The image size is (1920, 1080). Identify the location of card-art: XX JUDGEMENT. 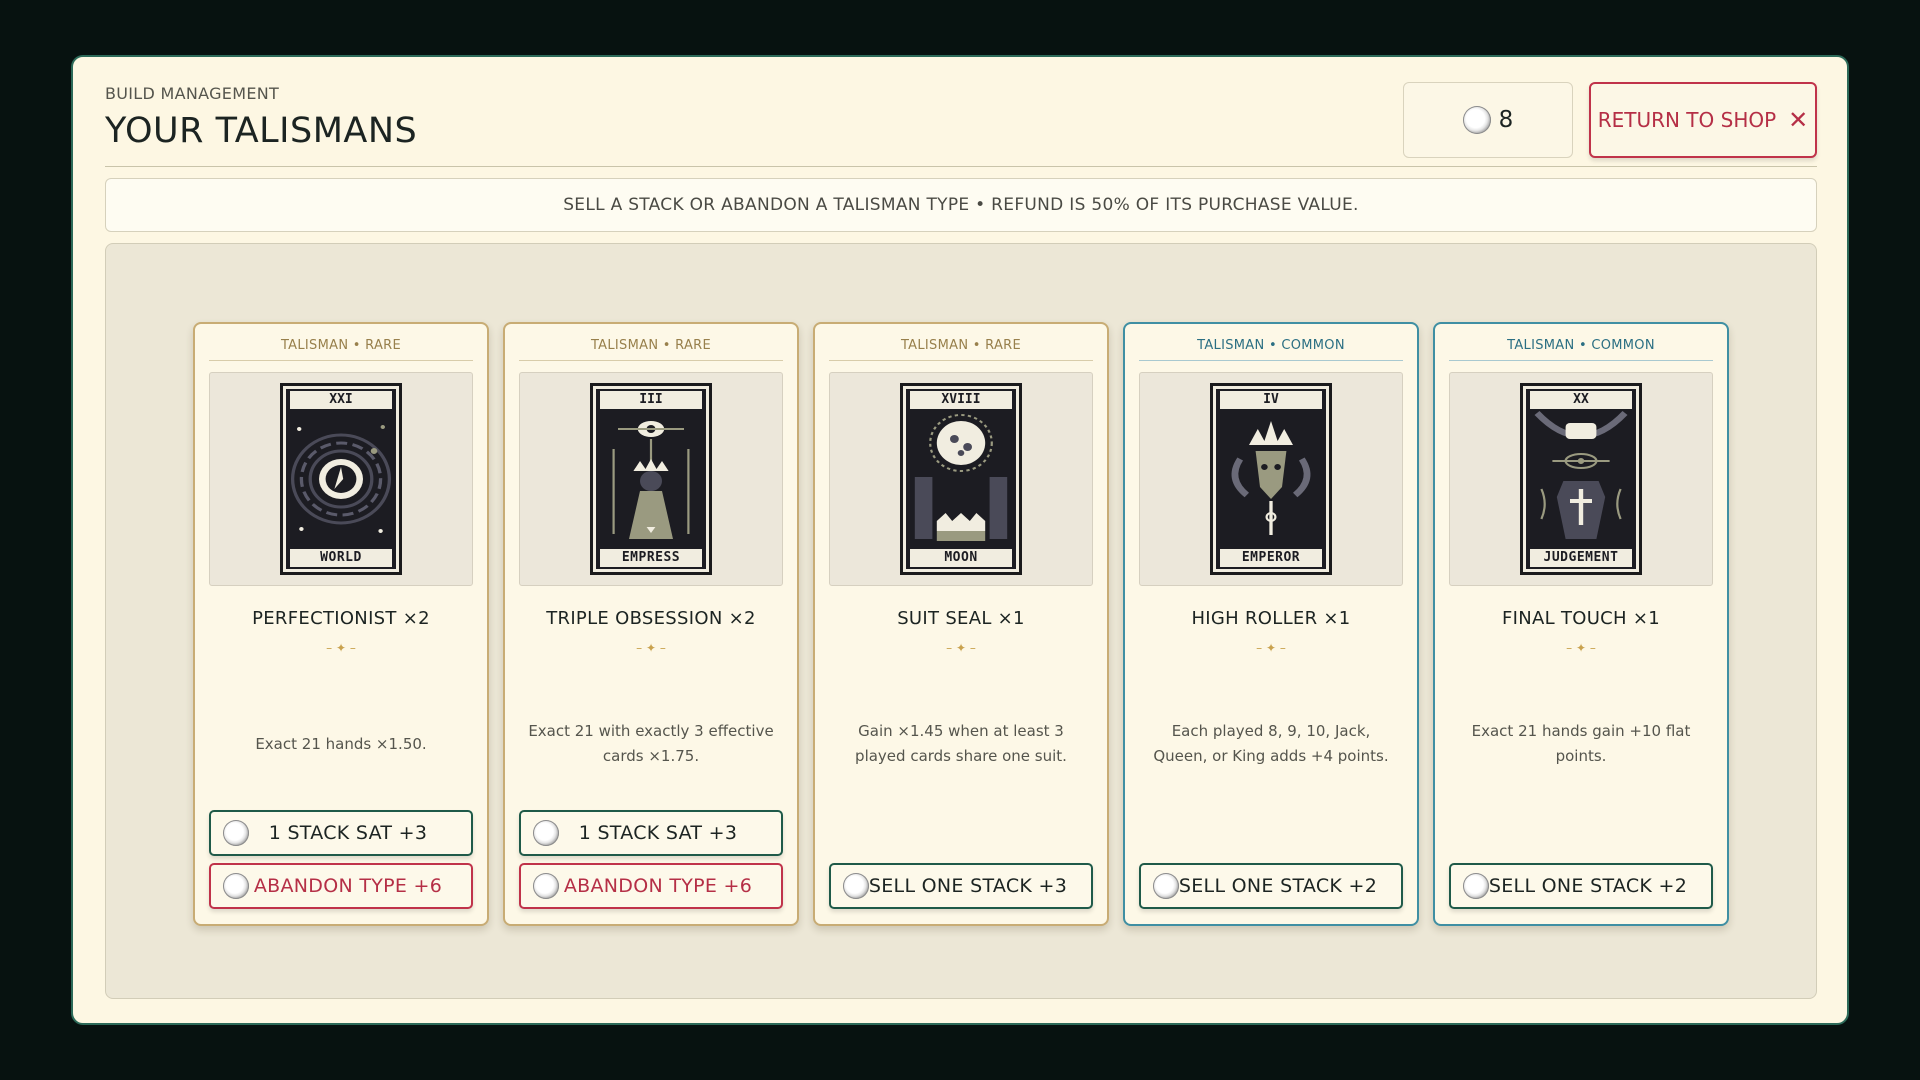
(1581, 479).